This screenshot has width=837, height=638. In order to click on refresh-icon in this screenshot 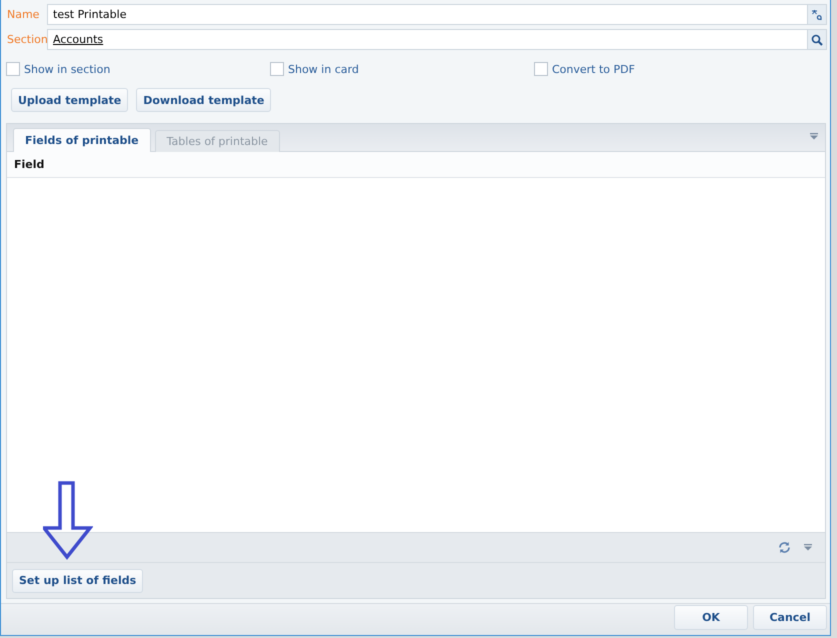, I will do `click(784, 547)`.